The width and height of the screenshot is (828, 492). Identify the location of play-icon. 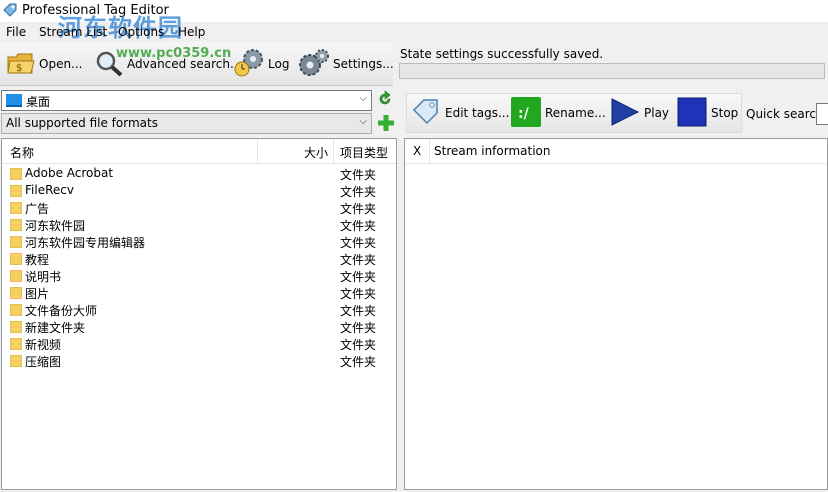
(625, 113).